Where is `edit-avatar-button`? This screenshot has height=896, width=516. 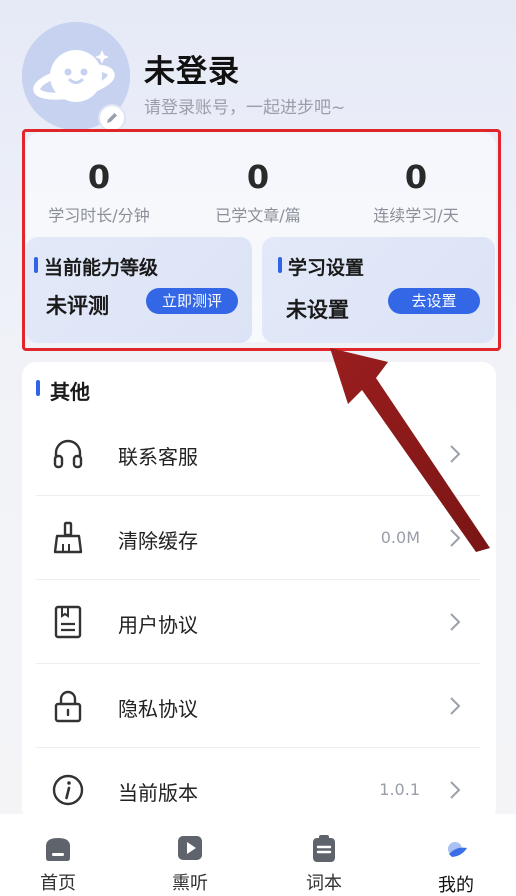 edit-avatar-button is located at coordinates (112, 118).